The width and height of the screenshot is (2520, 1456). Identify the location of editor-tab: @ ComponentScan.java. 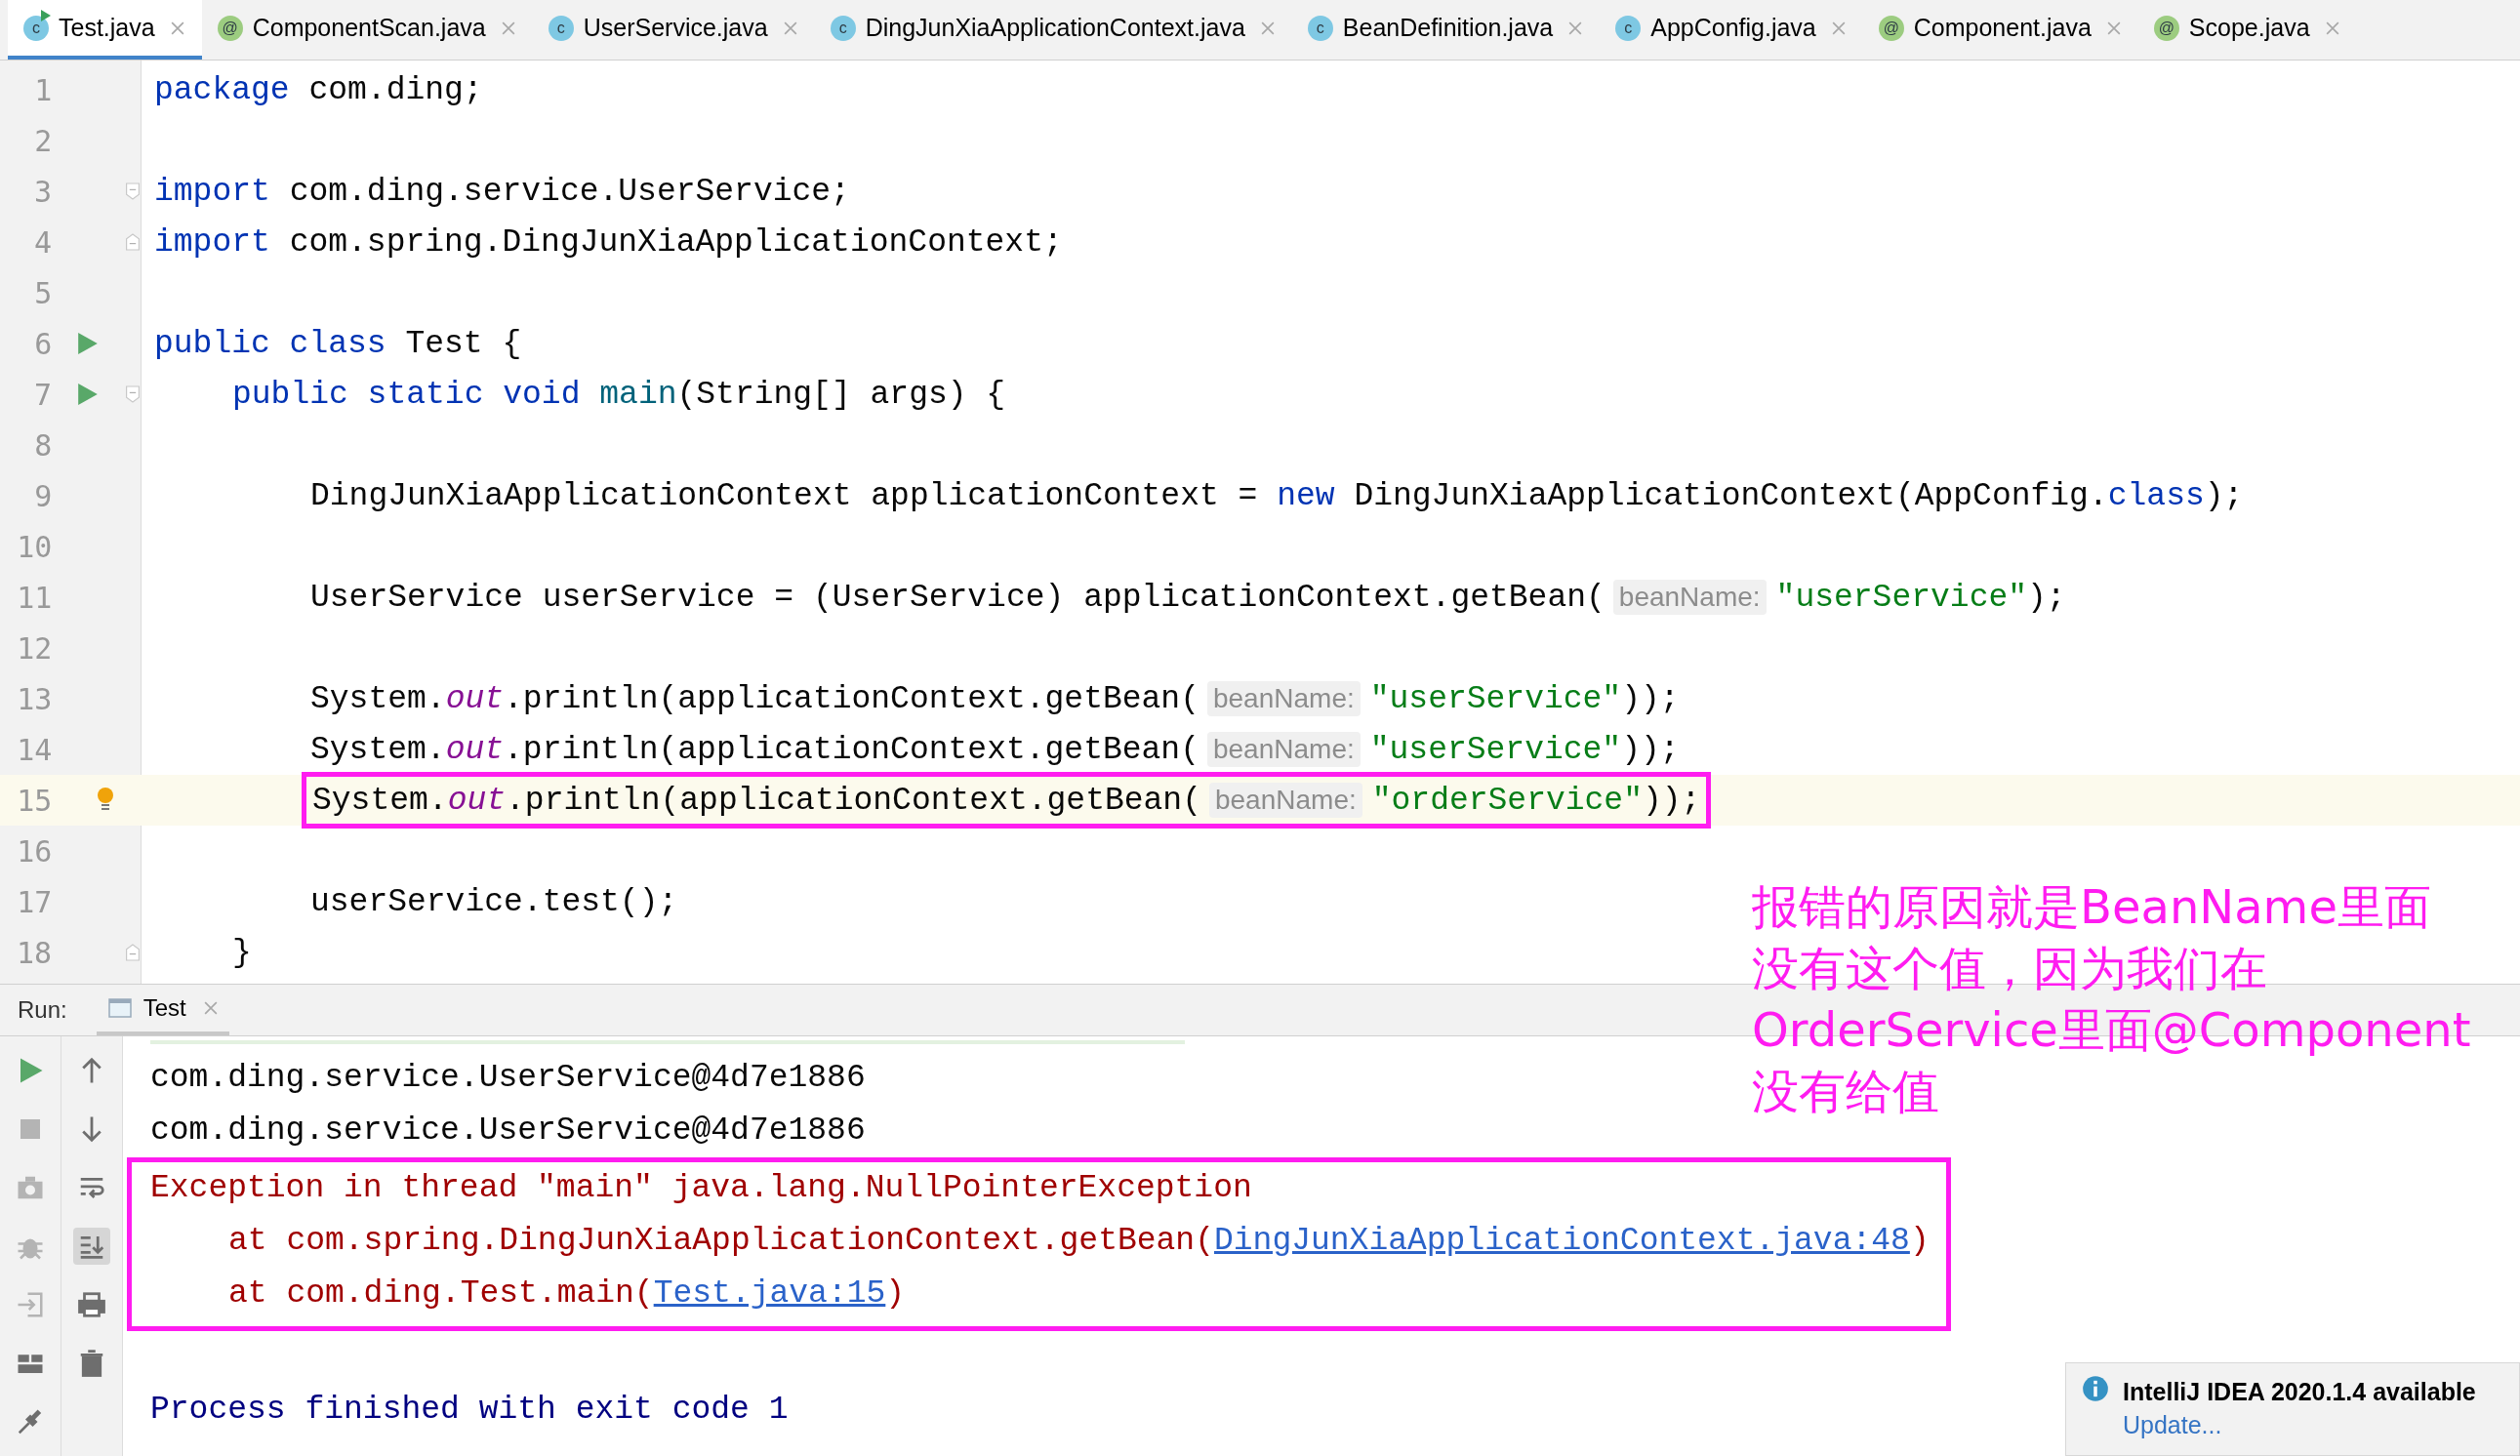
(367, 30).